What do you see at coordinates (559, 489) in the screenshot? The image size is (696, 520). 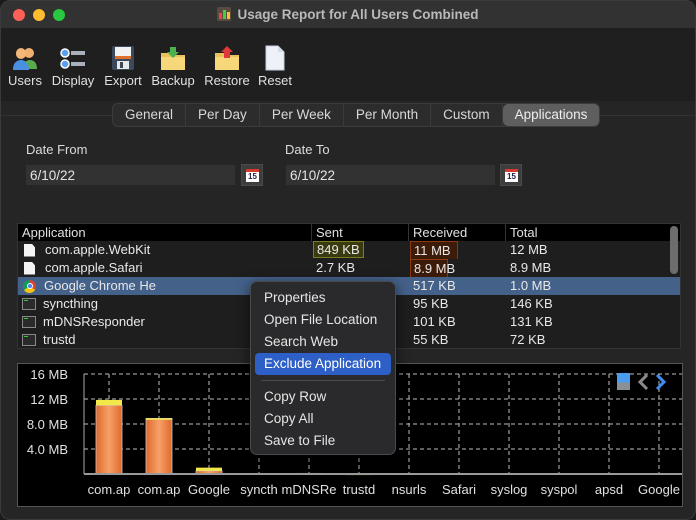 I see `x-tick-label: syspol` at bounding box center [559, 489].